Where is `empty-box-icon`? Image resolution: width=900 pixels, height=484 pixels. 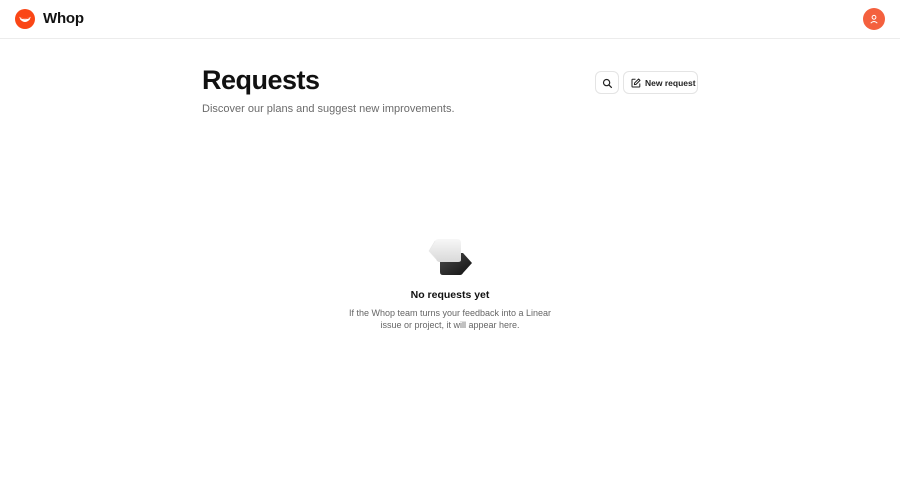
empty-box-icon is located at coordinates (450, 258).